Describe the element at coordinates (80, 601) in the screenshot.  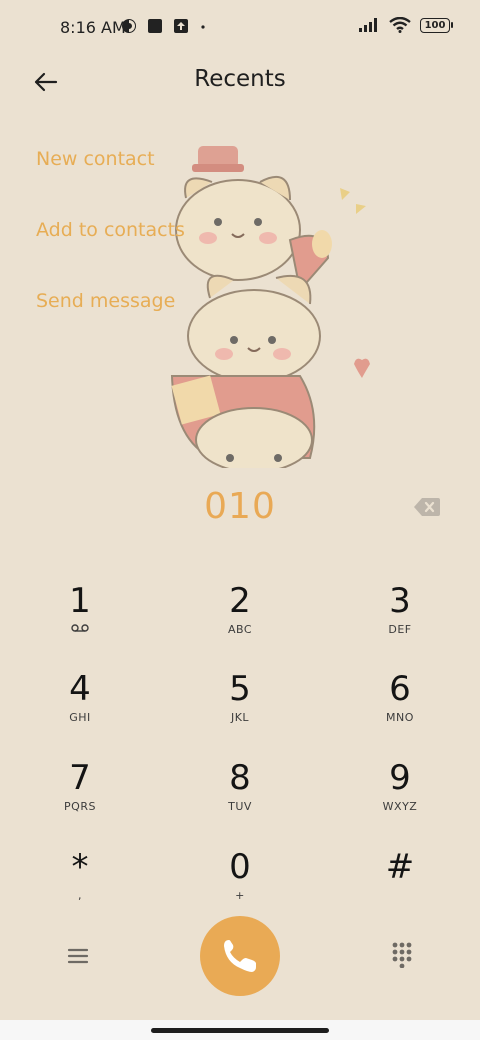
I see `key-digit: 1` at that location.